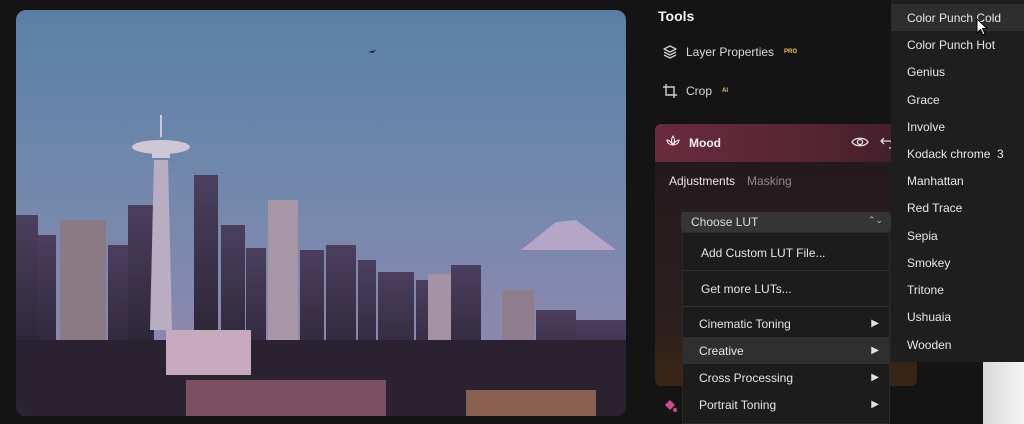 Image resolution: width=1024 pixels, height=424 pixels. What do you see at coordinates (922, 235) in the screenshot?
I see `submenu-item-label: Sepia` at bounding box center [922, 235].